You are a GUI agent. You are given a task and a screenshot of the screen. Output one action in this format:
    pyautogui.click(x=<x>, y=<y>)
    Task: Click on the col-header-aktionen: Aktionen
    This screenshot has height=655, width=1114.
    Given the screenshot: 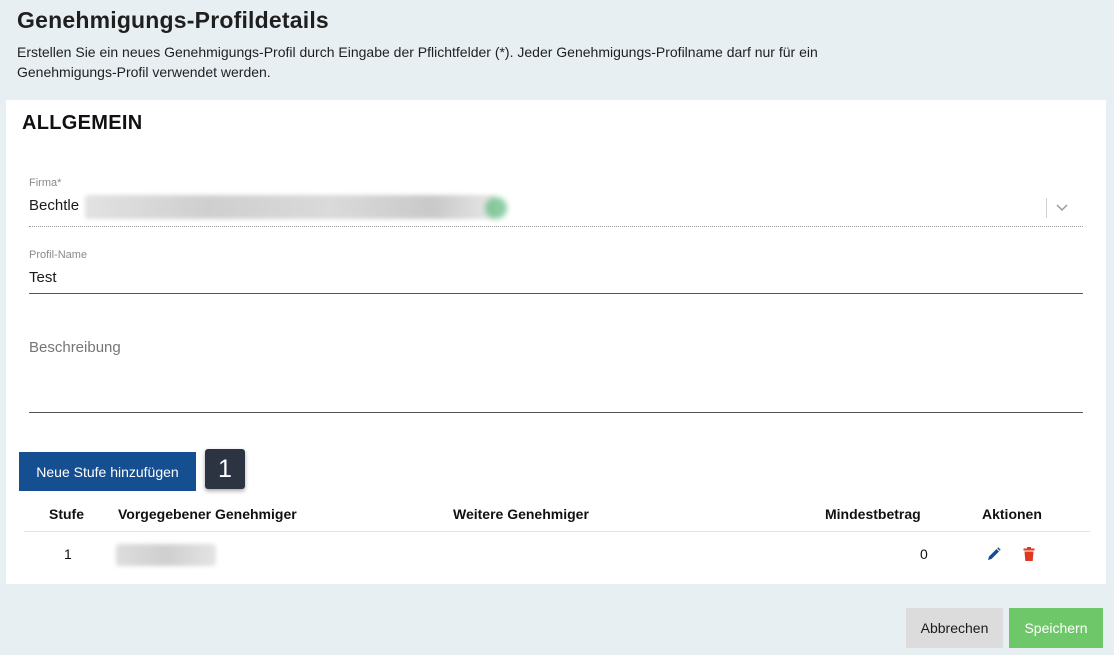 What is the action you would take?
    pyautogui.click(x=1012, y=514)
    